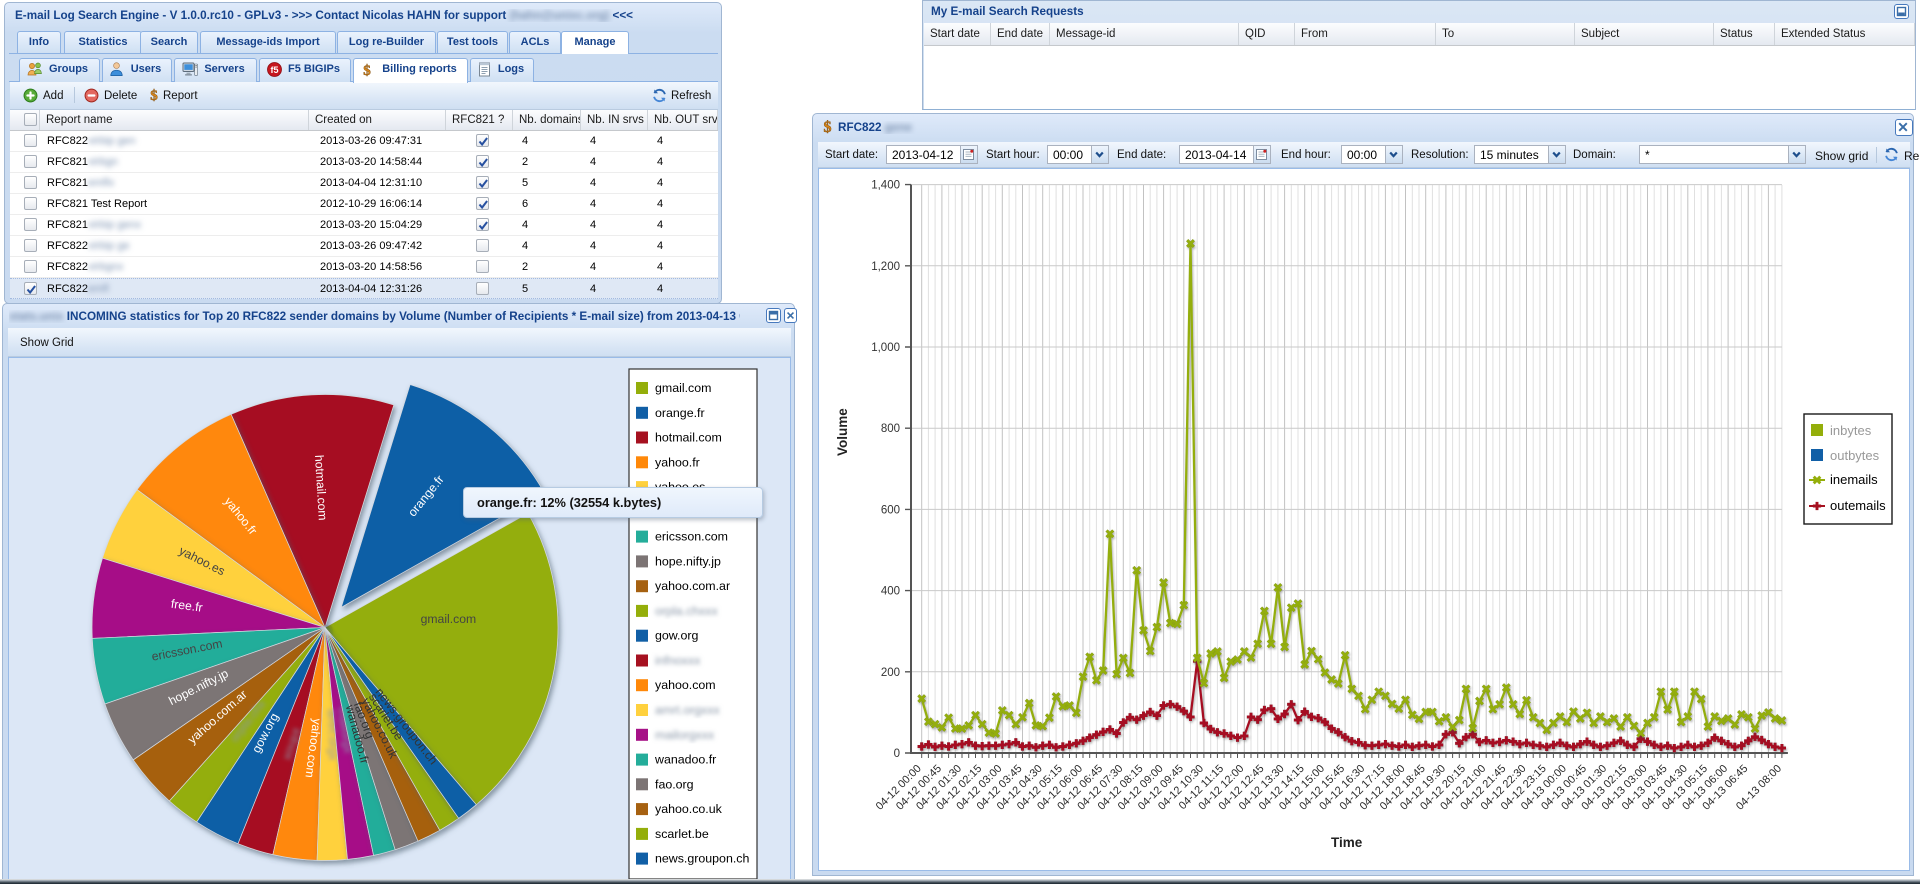 This screenshot has width=1920, height=884. I want to click on svg-text: orange.fr, so click(680, 413).